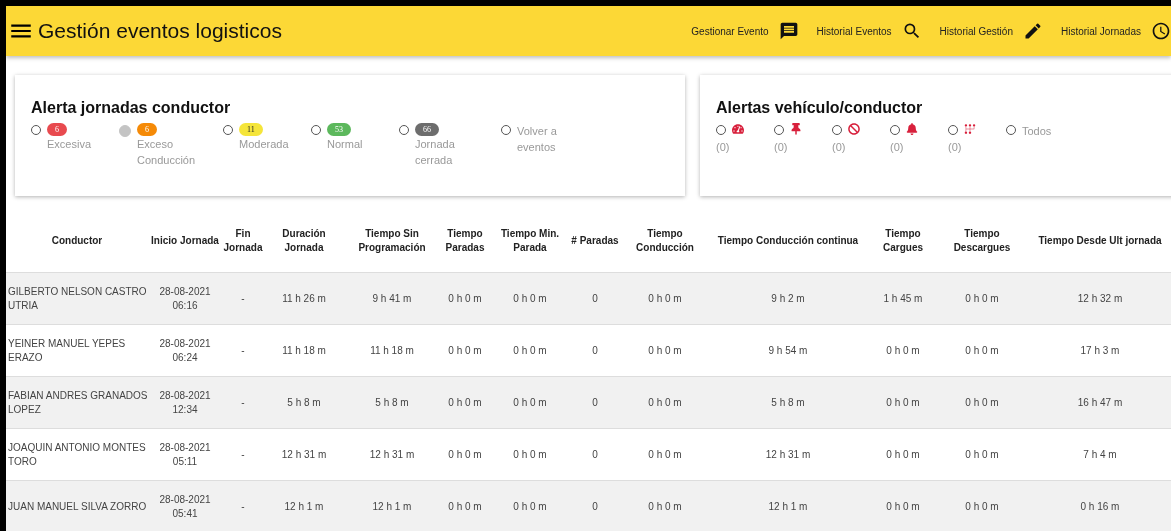  I want to click on prohibited-icon, so click(854, 129).